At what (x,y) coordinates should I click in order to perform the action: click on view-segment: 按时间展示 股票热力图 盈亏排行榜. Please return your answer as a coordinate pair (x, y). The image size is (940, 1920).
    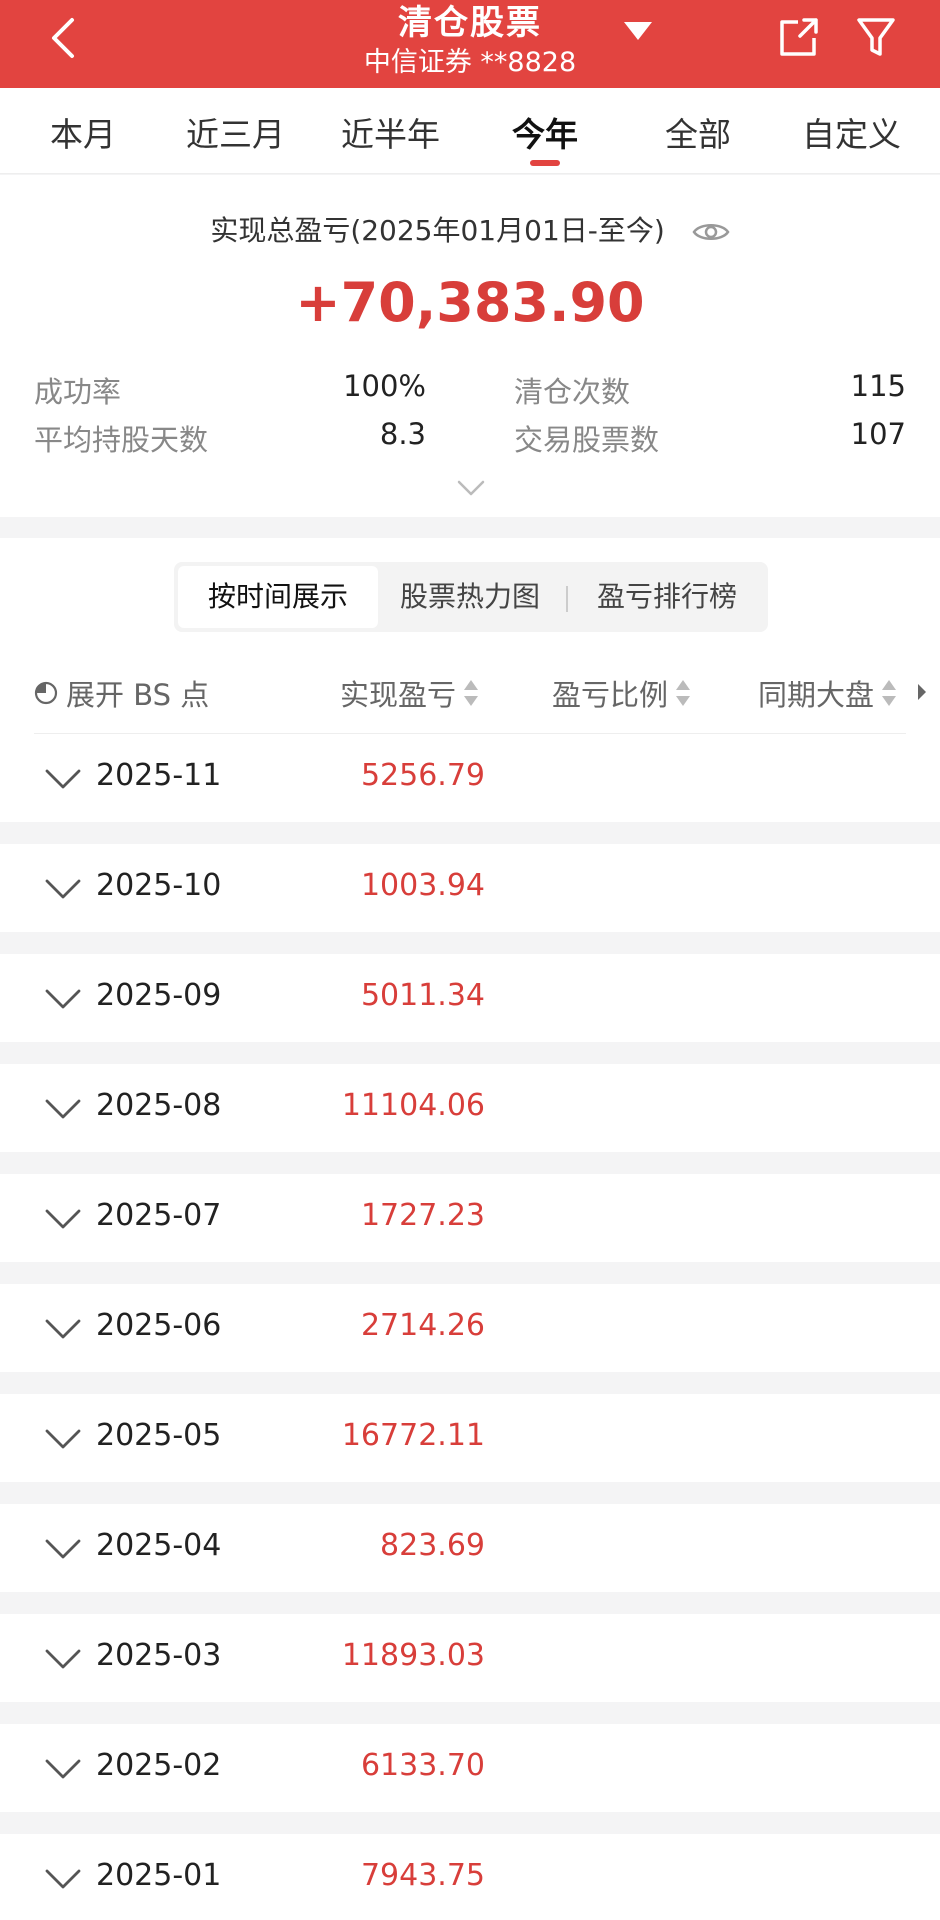
    Looking at the image, I should click on (471, 597).